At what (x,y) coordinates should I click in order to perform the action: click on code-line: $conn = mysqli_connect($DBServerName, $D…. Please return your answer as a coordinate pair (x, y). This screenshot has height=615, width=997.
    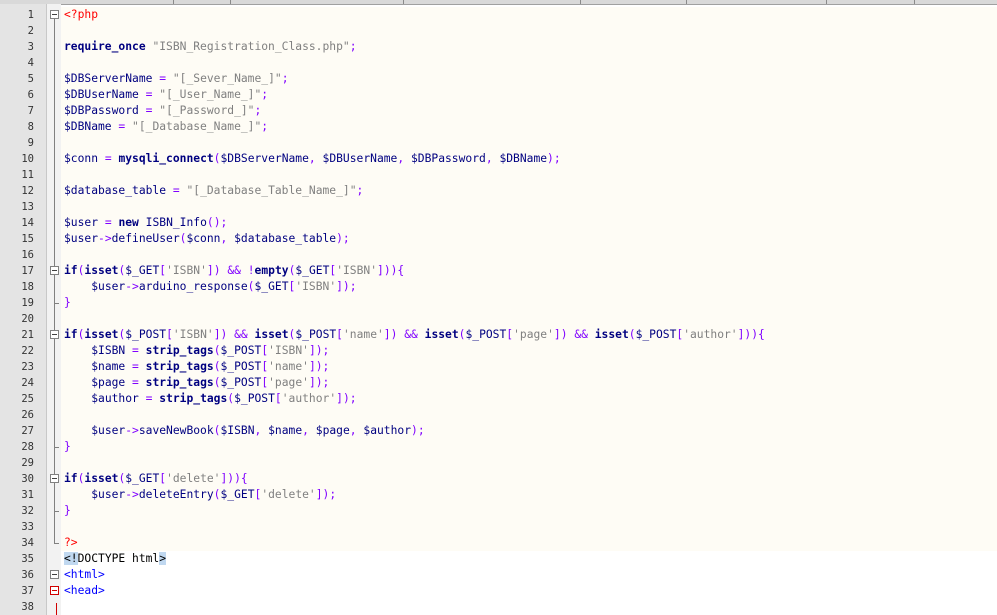
    Looking at the image, I should click on (312, 159).